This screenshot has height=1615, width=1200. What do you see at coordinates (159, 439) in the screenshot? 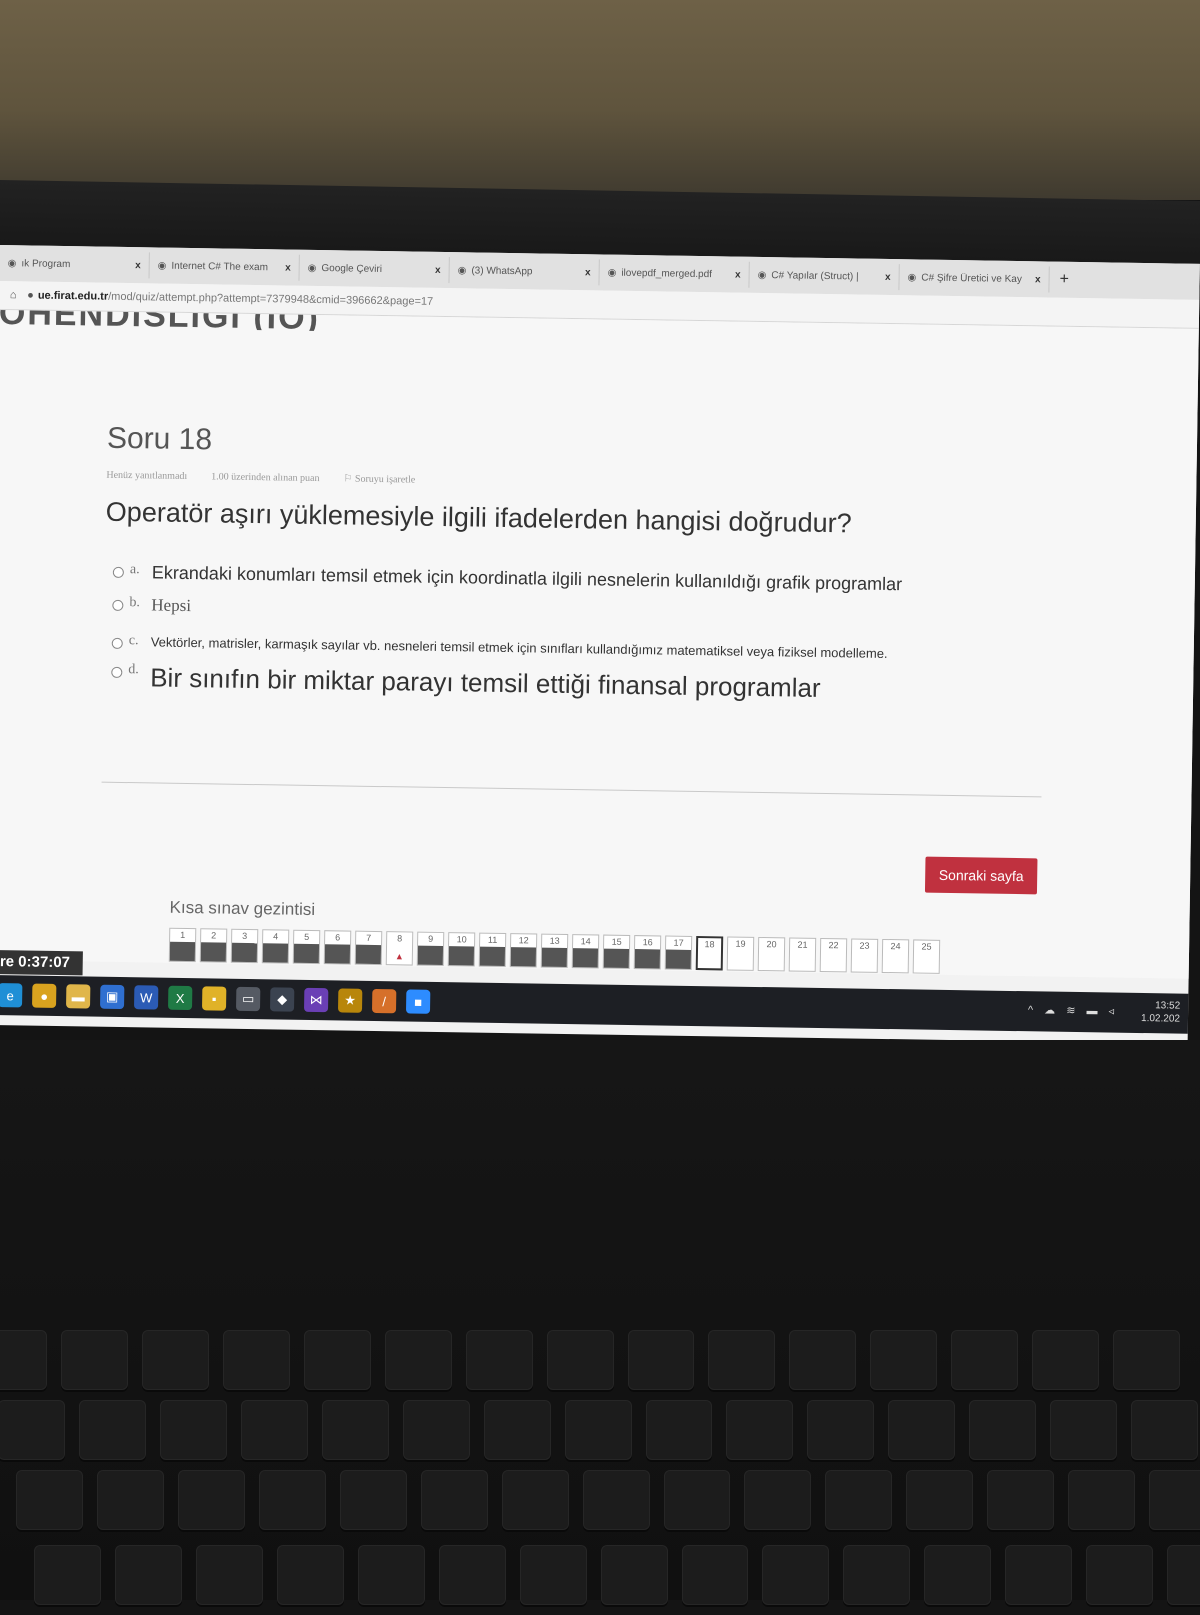
I see `question-number: Soru 18` at bounding box center [159, 439].